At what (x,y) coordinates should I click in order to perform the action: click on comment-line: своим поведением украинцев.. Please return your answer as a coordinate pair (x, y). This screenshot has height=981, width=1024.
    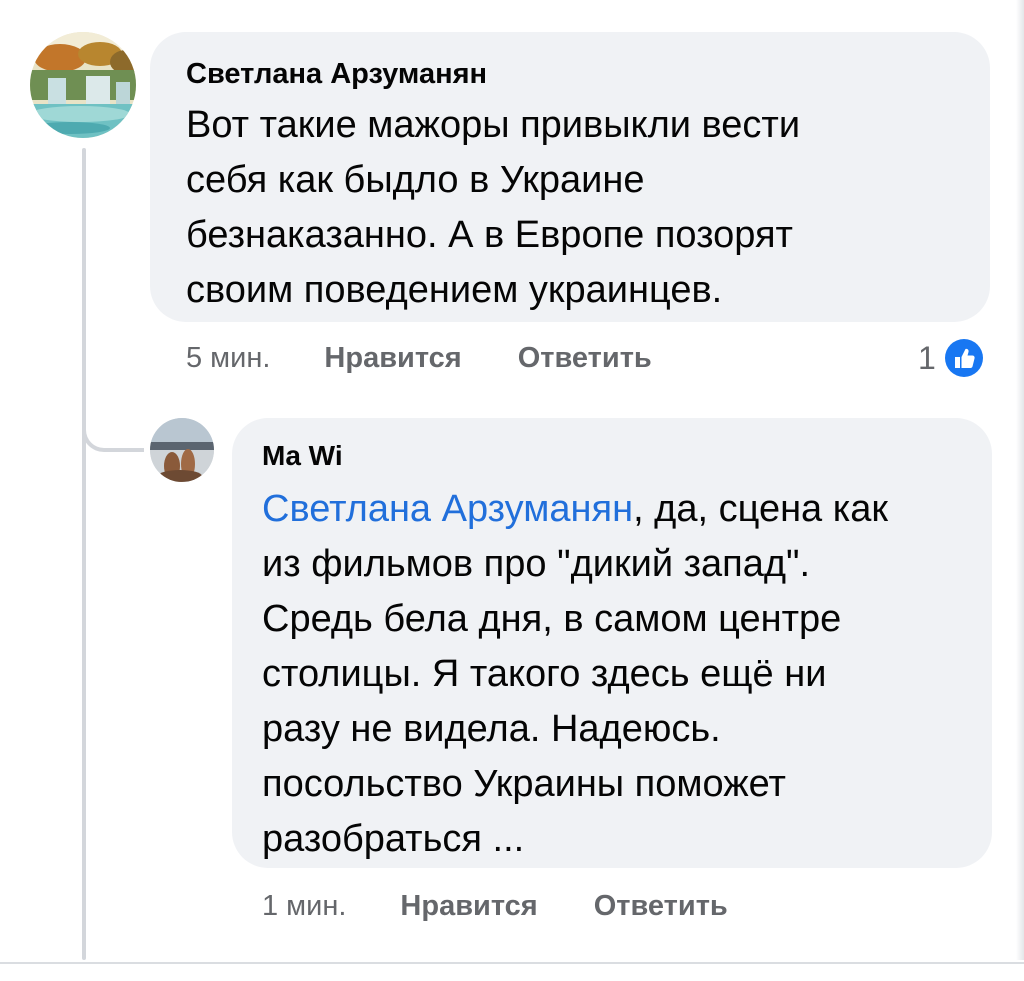
    Looking at the image, I should click on (454, 290).